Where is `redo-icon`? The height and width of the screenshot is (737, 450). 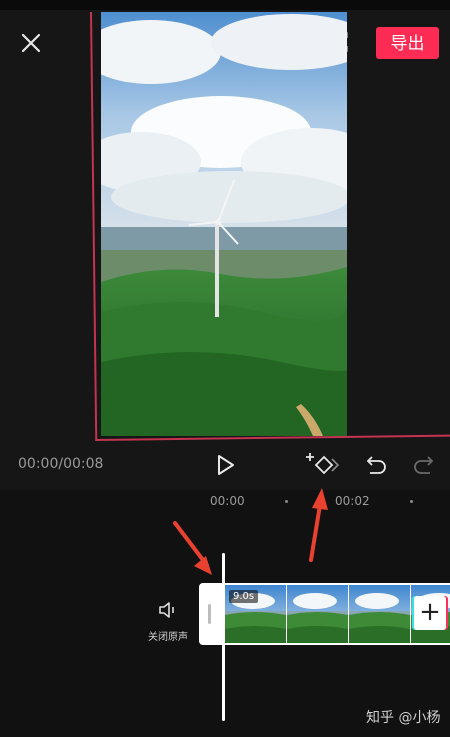 redo-icon is located at coordinates (424, 465).